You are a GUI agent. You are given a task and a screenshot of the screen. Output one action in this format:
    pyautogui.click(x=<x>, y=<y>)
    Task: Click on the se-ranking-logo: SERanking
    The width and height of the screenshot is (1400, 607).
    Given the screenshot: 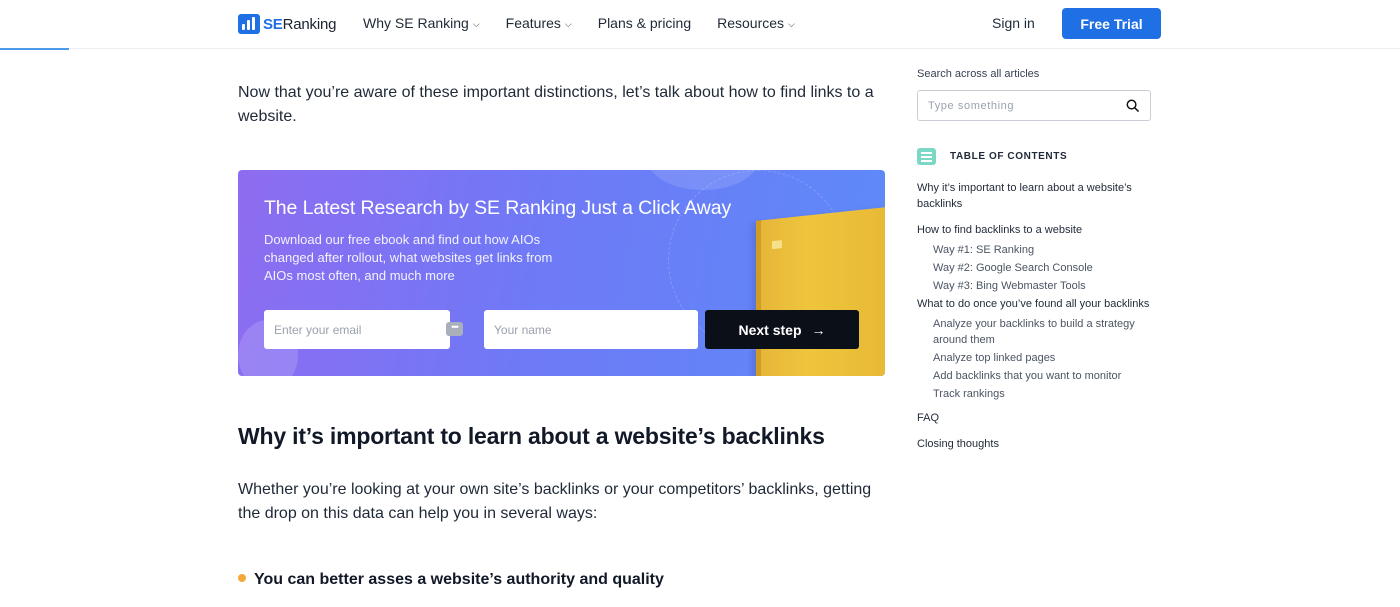 What is the action you would take?
    pyautogui.click(x=287, y=24)
    